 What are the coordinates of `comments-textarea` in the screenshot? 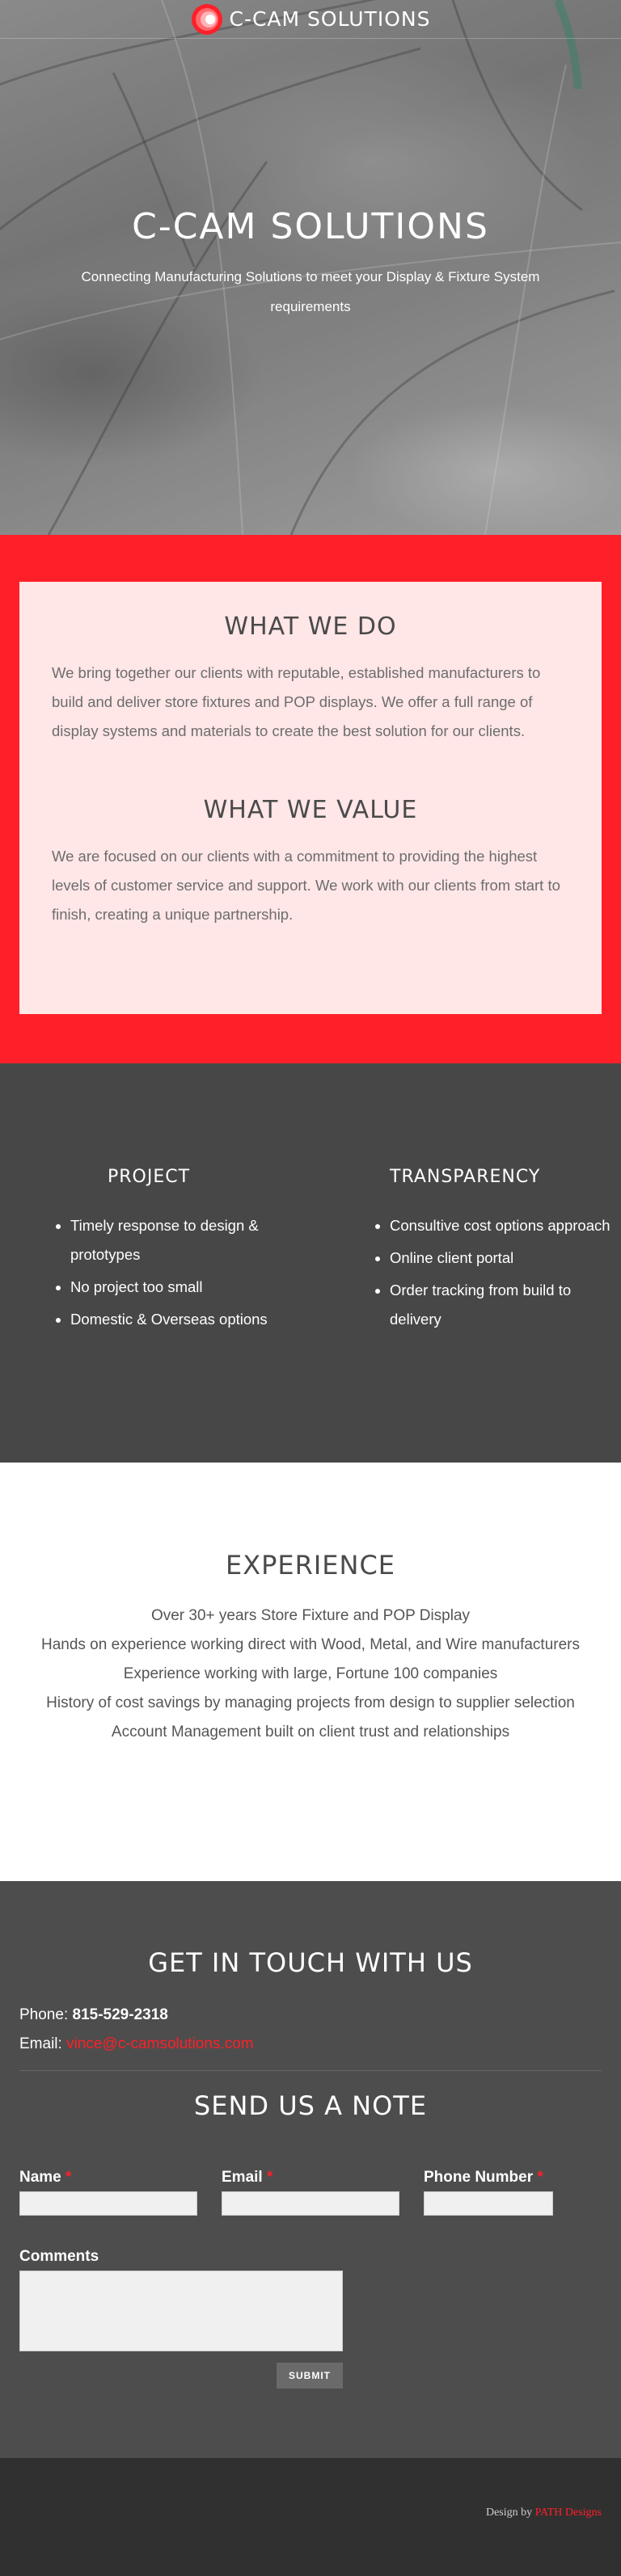 It's located at (181, 2311).